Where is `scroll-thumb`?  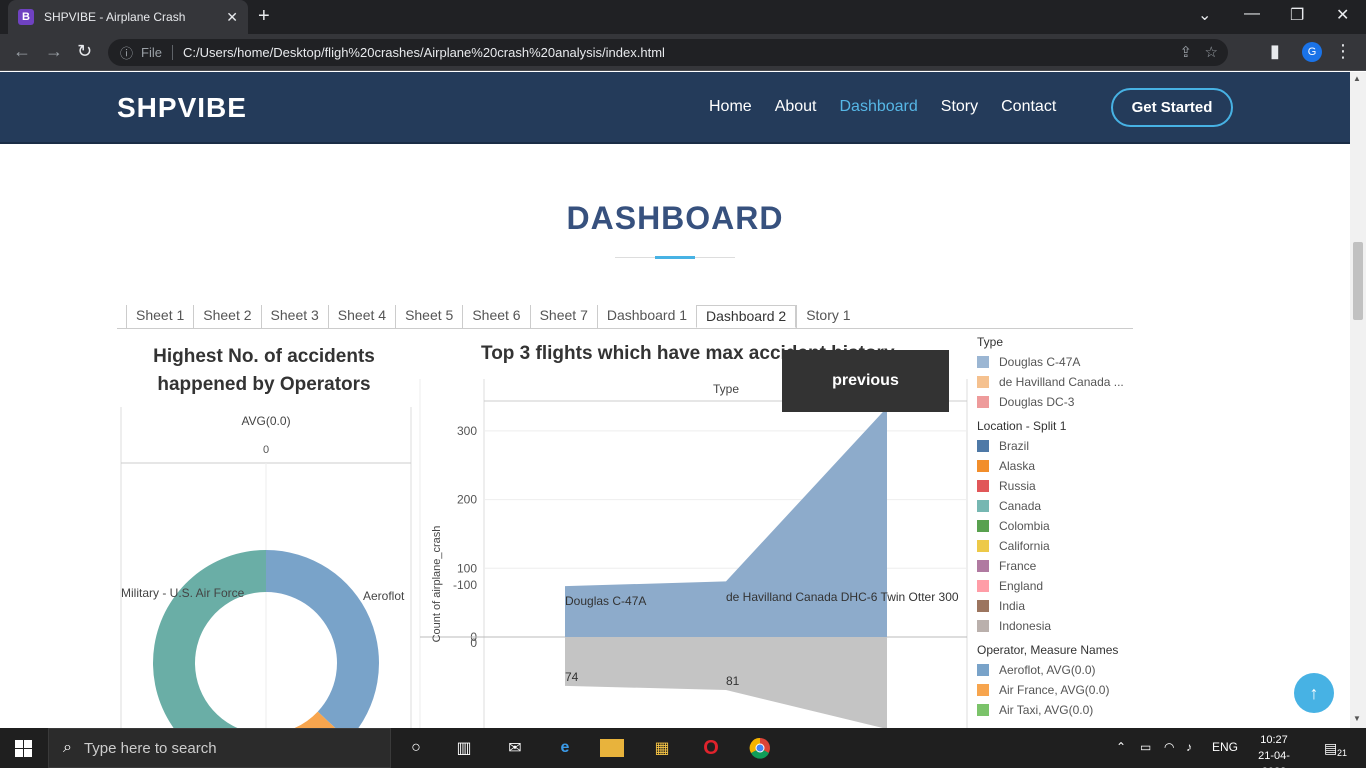 scroll-thumb is located at coordinates (1358, 281).